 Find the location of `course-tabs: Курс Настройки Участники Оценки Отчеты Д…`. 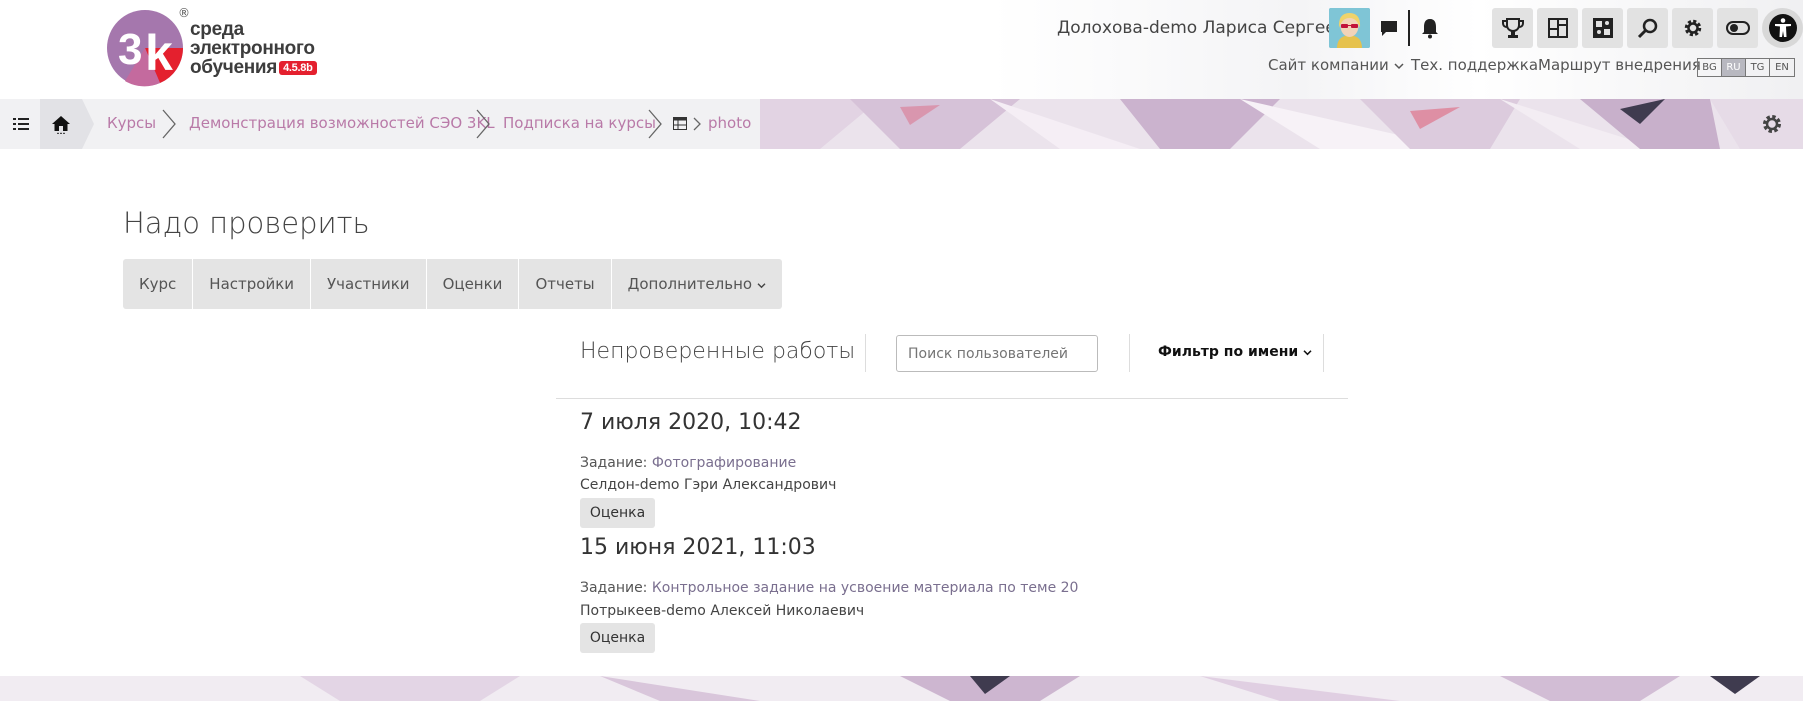

course-tabs: Курс Настройки Участники Оценки Отчеты Д… is located at coordinates (452, 284).